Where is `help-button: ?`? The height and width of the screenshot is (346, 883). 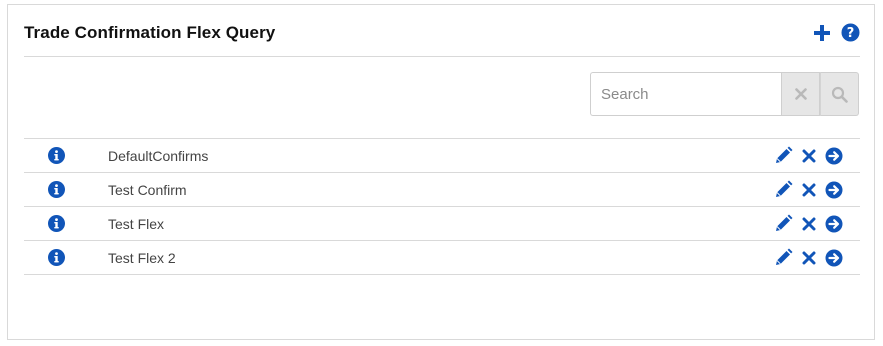
help-button: ? is located at coordinates (850, 32).